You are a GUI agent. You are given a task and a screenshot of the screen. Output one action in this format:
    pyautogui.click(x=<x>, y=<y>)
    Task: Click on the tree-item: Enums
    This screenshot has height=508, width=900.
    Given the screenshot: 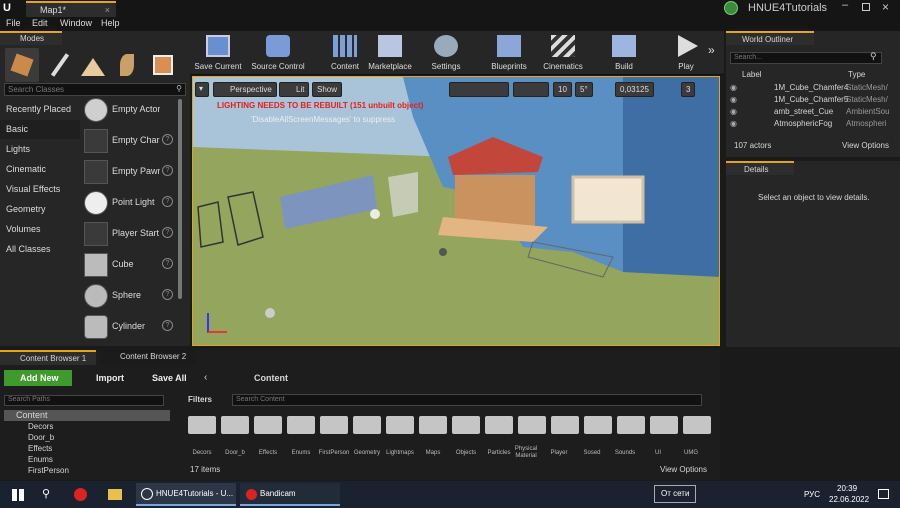 What is the action you would take?
    pyautogui.click(x=87, y=459)
    